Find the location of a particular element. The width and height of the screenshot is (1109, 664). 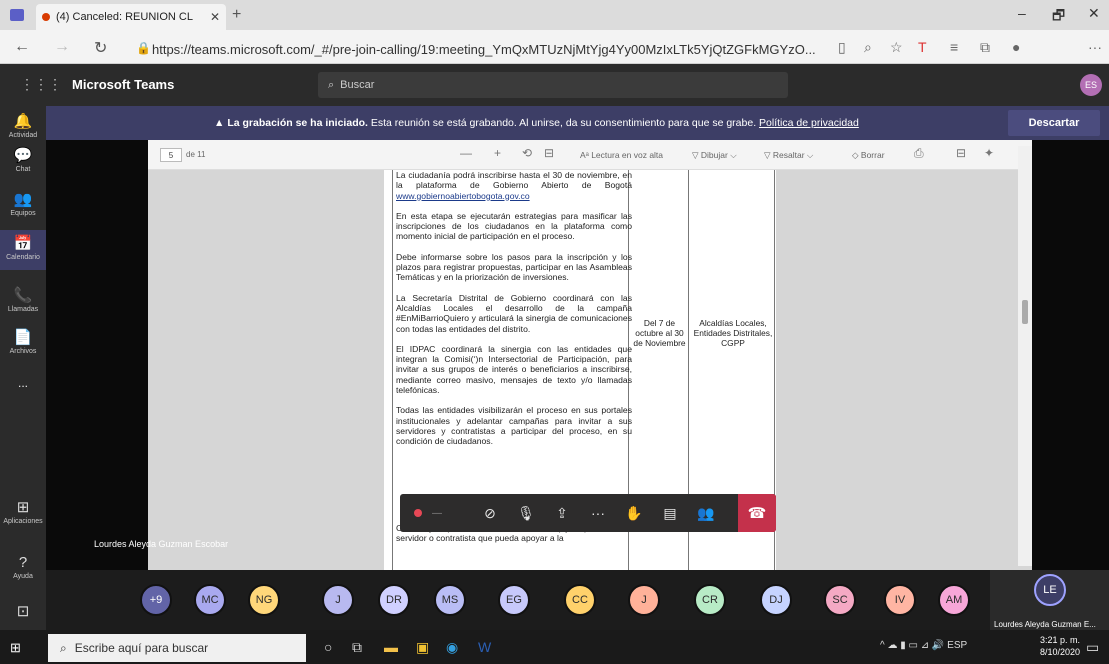

rail-item-download: ⊡ is located at coordinates (23, 612).